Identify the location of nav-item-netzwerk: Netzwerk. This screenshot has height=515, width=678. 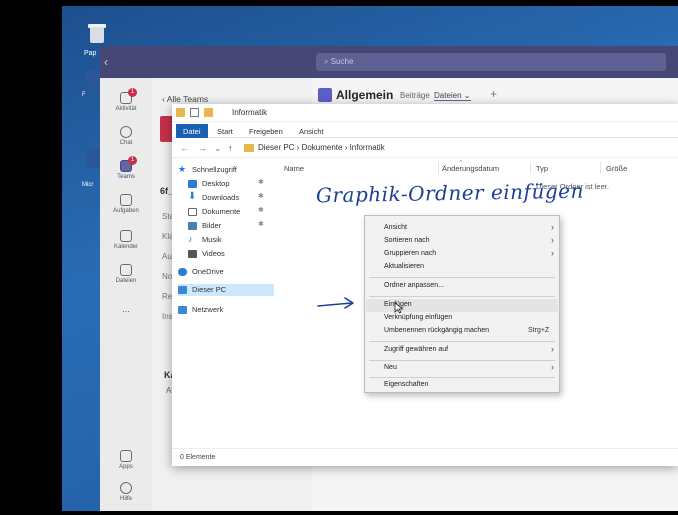
(226, 310).